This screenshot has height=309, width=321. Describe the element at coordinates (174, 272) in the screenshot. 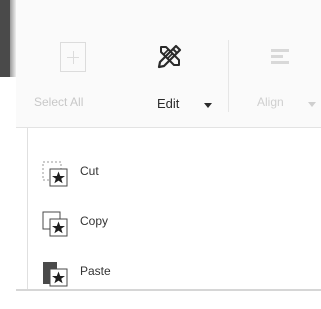

I see `menu-item-paste: Paste` at that location.